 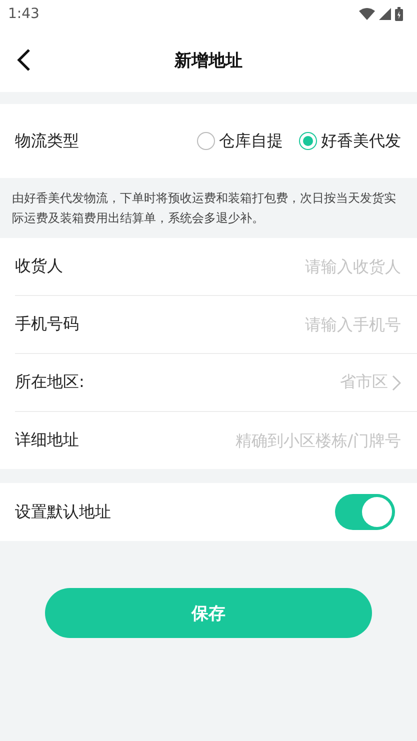 What do you see at coordinates (399, 14) in the screenshot?
I see `battery-icon` at bounding box center [399, 14].